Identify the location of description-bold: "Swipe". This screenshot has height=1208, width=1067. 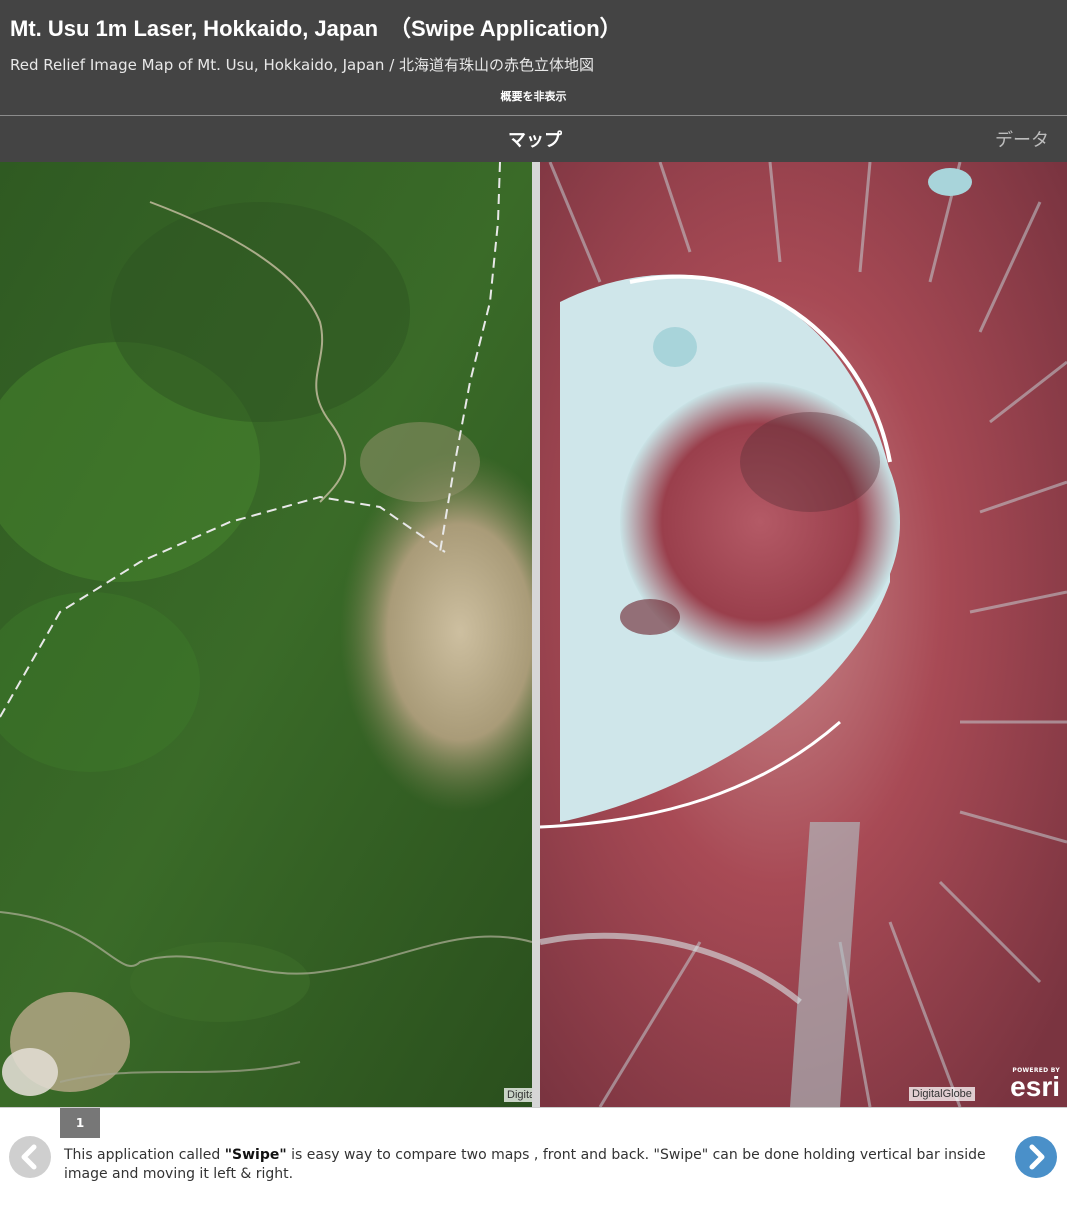
(255, 1155).